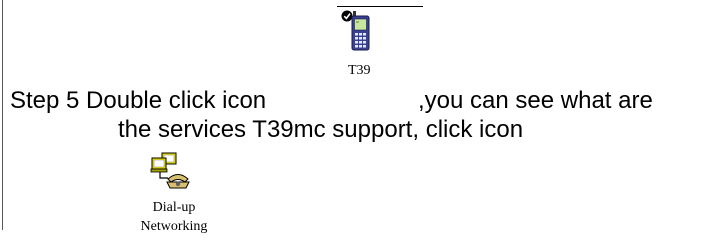 The width and height of the screenshot is (727, 252). I want to click on dial-up-networking-icon, so click(171, 173).